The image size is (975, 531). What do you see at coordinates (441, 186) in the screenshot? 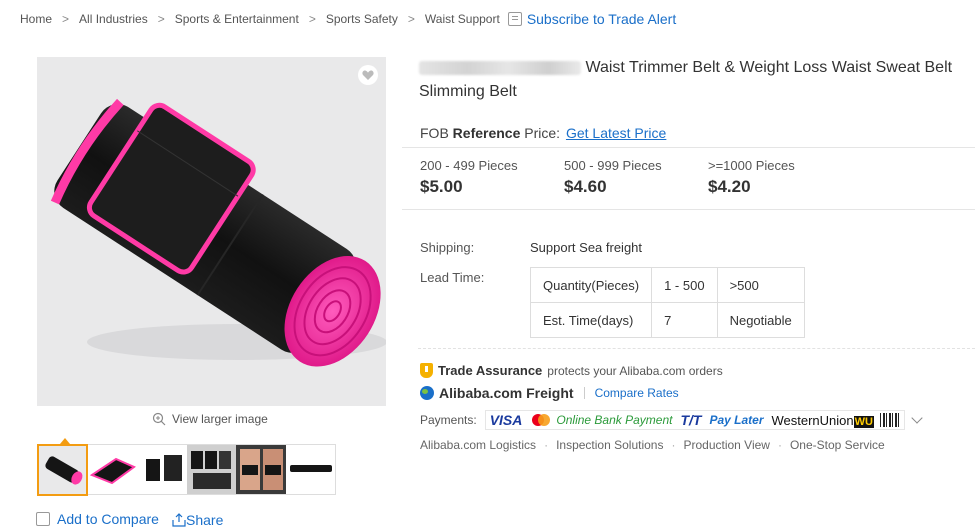
I see `tier-price: $5.00` at bounding box center [441, 186].